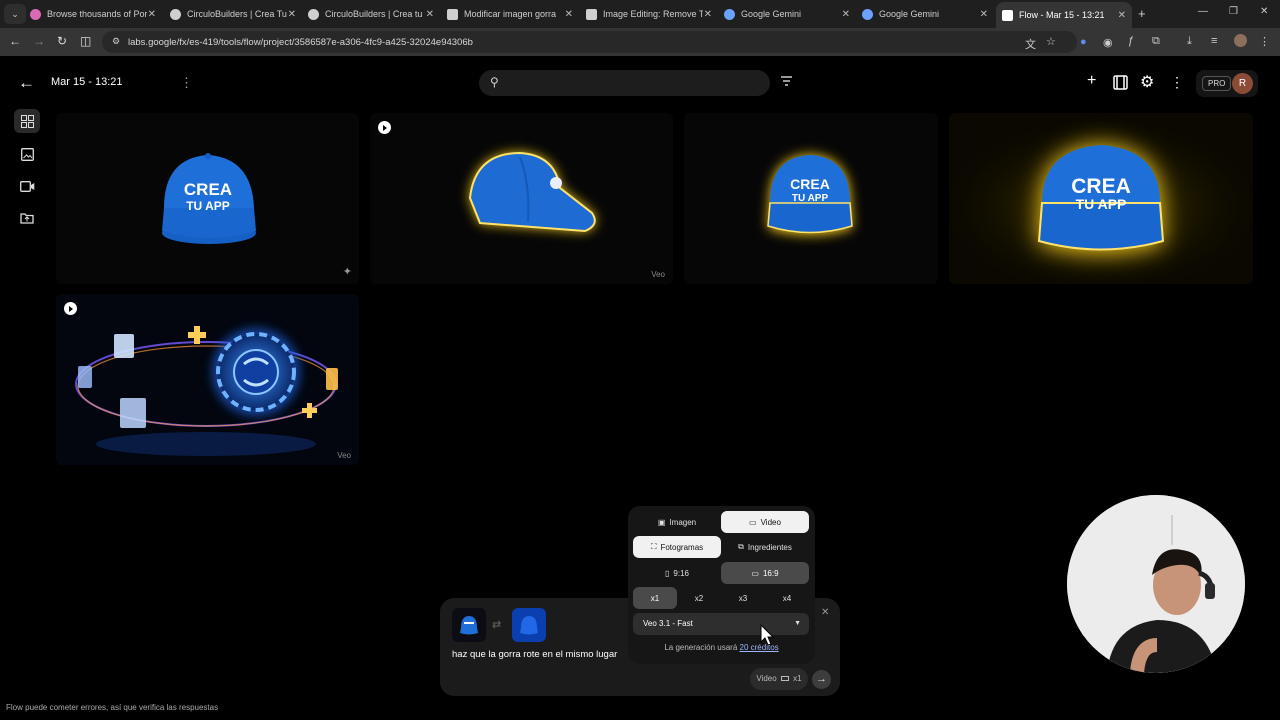 The height and width of the screenshot is (720, 1280). I want to click on minimize-icon: —, so click(1203, 11).